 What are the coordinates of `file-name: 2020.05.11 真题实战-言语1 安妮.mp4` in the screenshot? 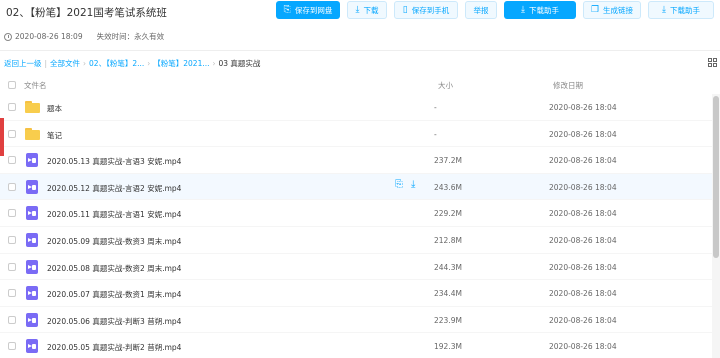 It's located at (114, 214).